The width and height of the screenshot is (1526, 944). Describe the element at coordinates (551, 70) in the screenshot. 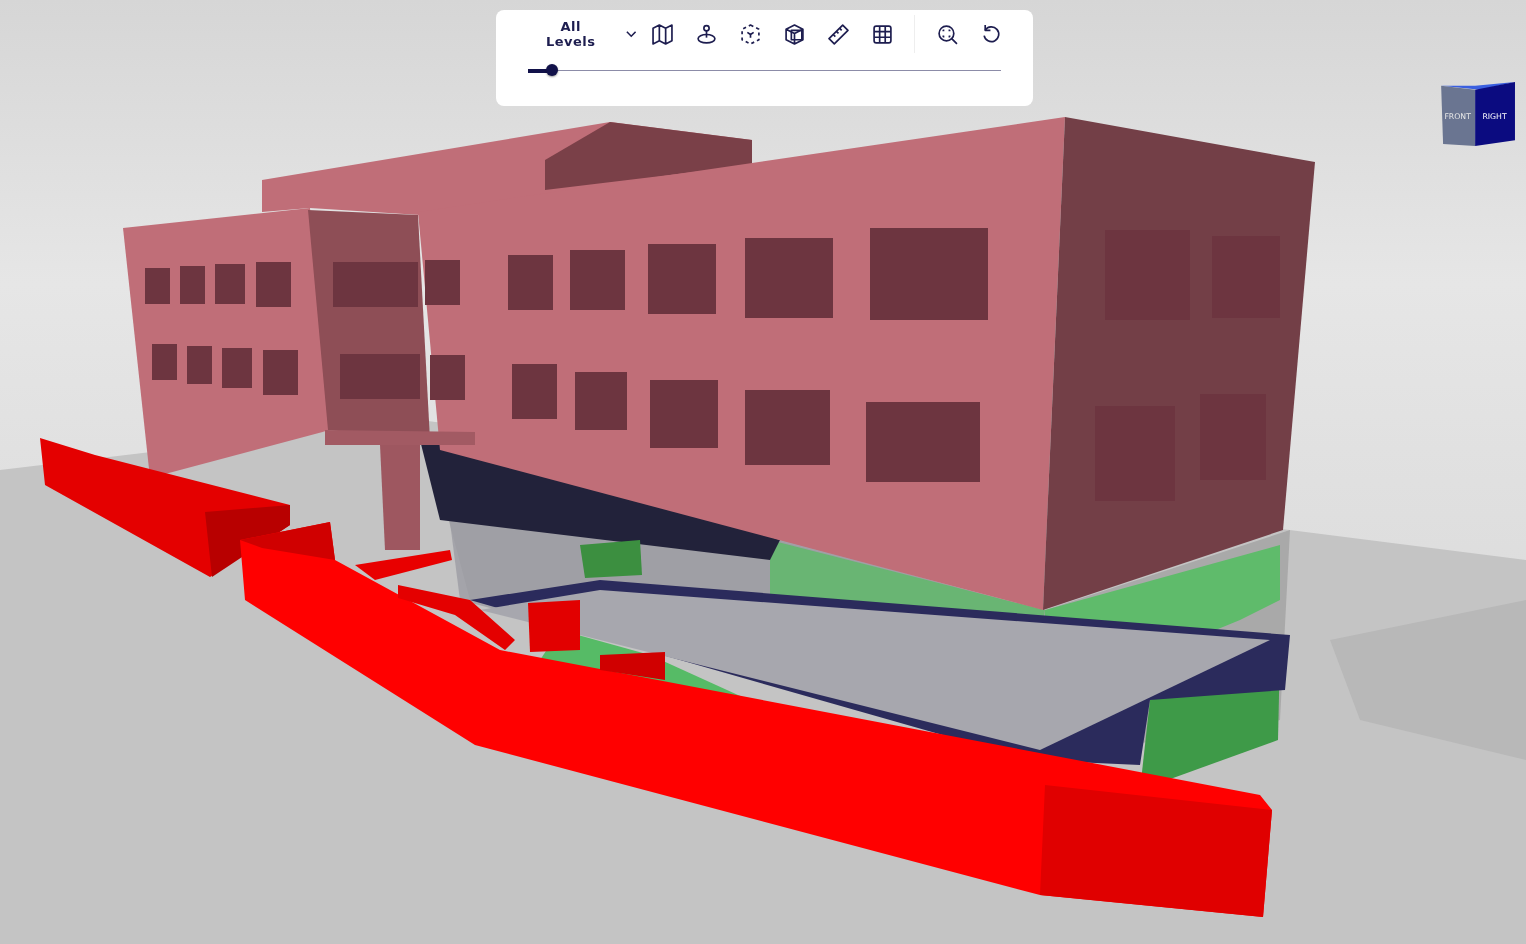

I see `slider-thumb` at that location.